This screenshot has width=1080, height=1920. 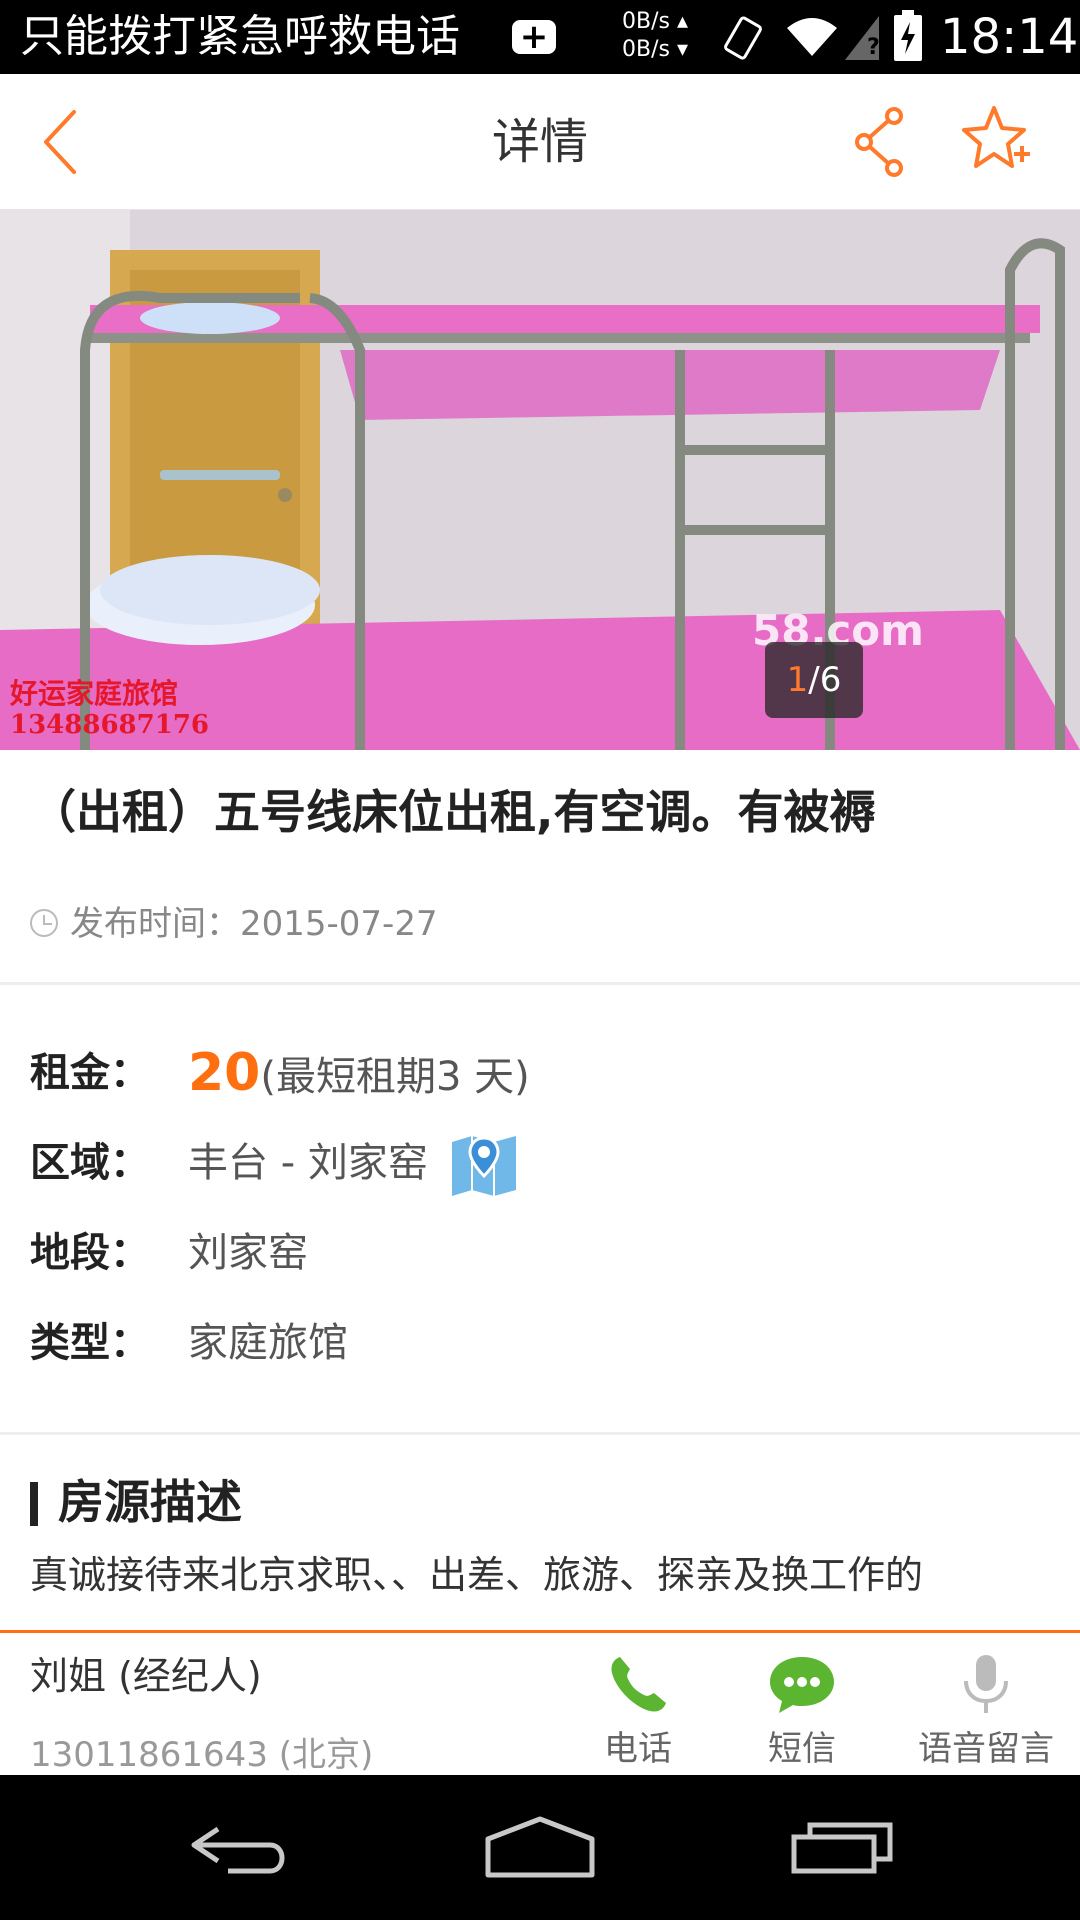 What do you see at coordinates (802, 1749) in the screenshot?
I see `sms-label: 短信` at bounding box center [802, 1749].